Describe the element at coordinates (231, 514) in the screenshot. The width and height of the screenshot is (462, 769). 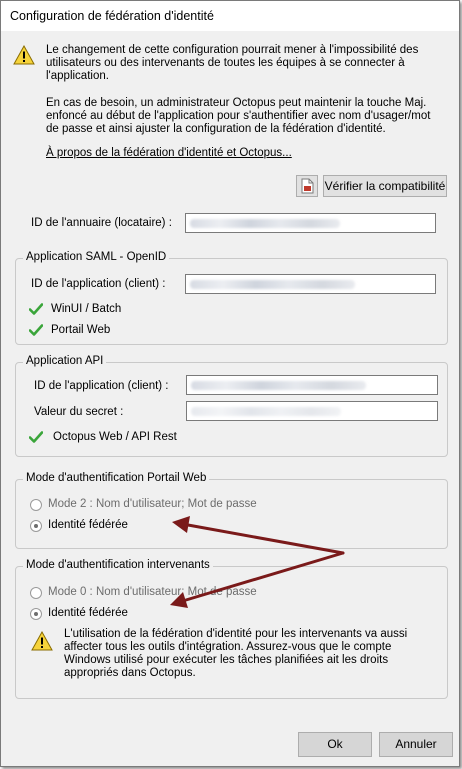
I see `portal-auth-group` at that location.